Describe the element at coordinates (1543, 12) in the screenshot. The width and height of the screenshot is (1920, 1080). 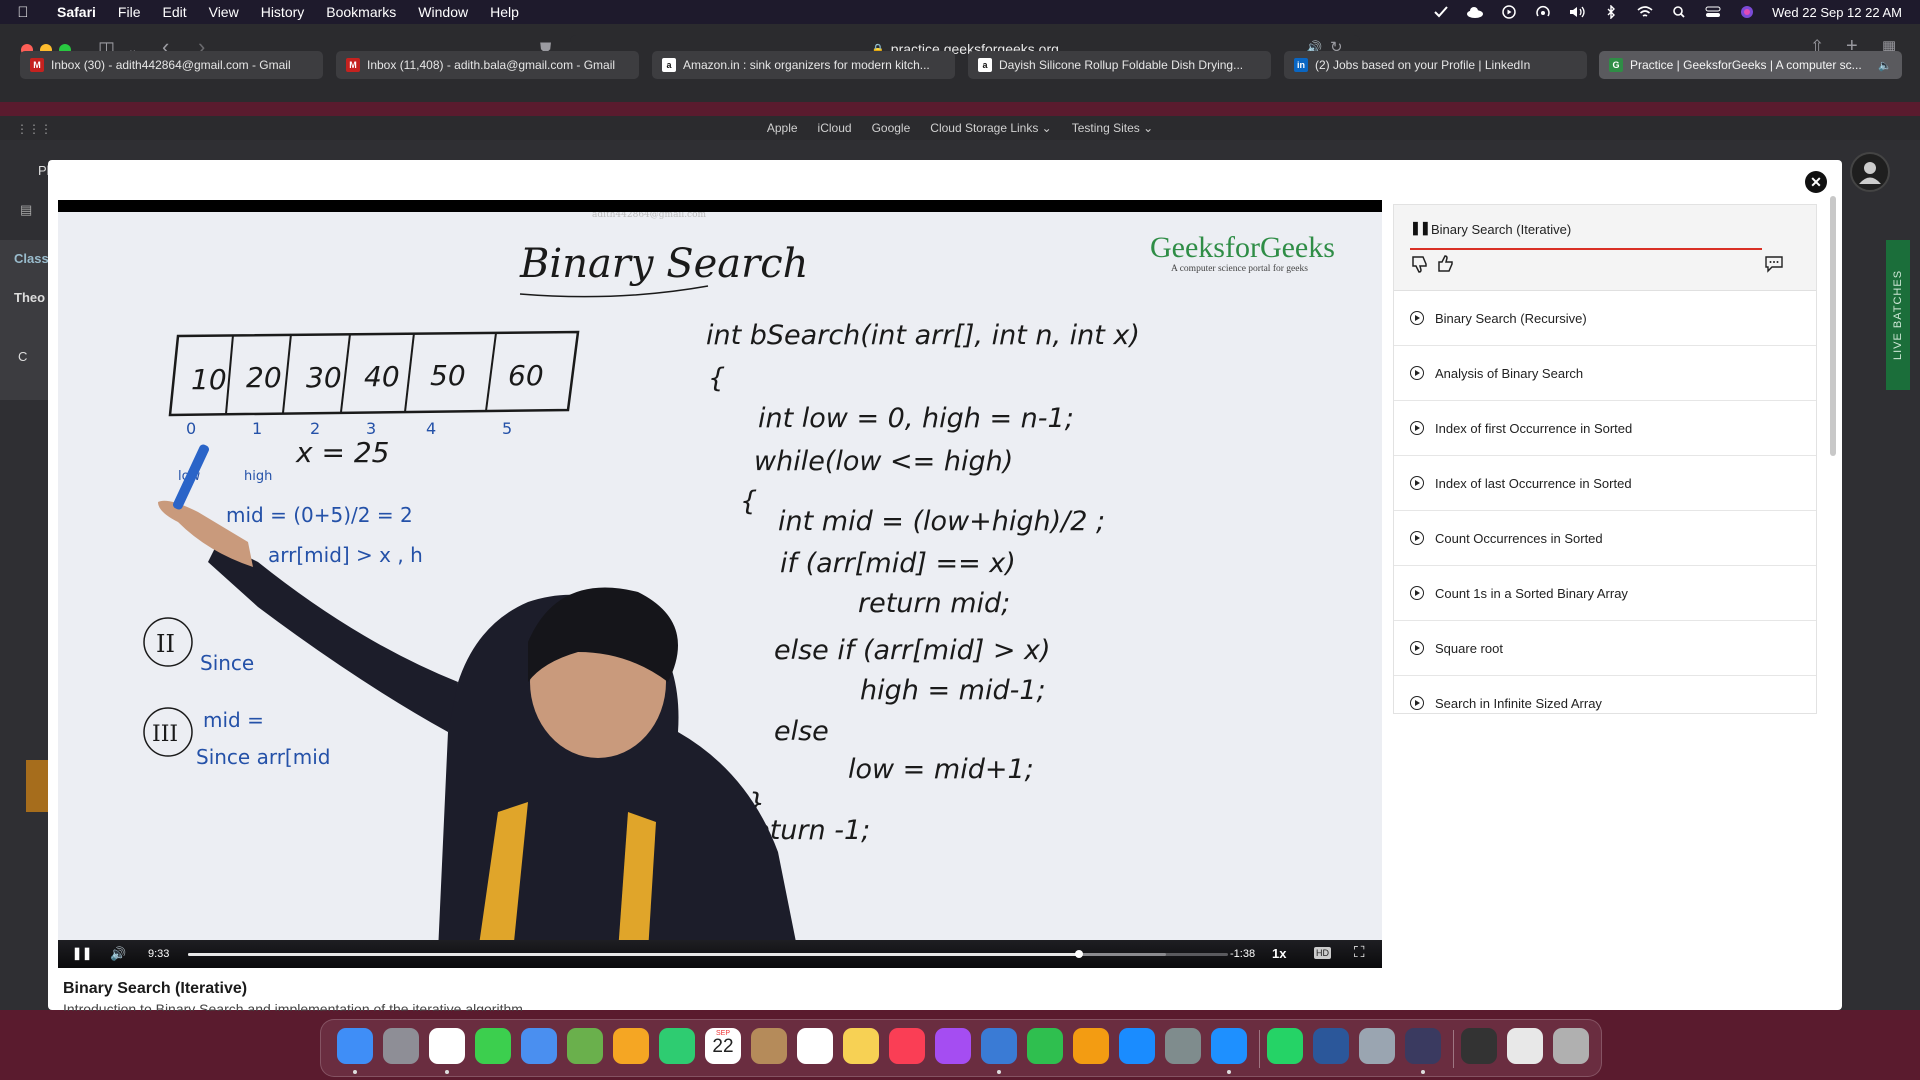
I see `airdrop-icon` at that location.